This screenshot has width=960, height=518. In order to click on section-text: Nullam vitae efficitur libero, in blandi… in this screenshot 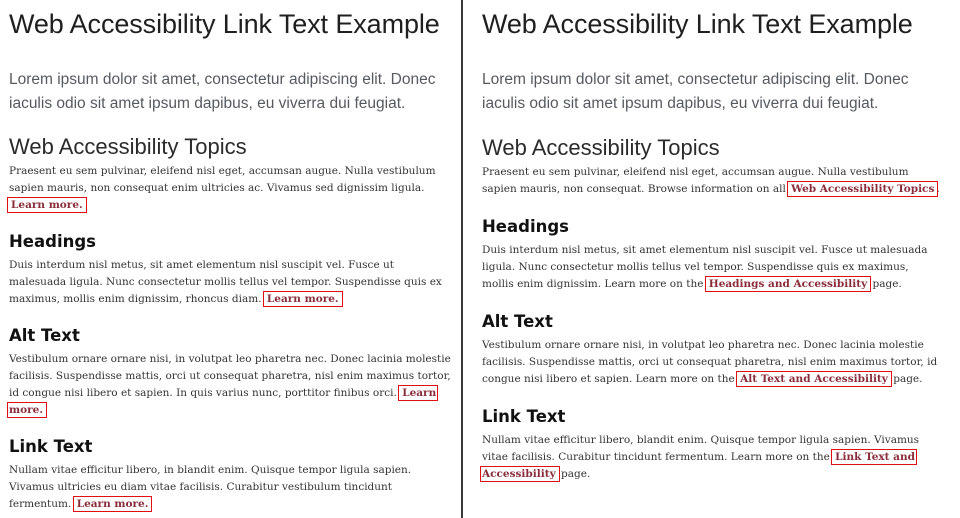, I will do `click(210, 487)`.